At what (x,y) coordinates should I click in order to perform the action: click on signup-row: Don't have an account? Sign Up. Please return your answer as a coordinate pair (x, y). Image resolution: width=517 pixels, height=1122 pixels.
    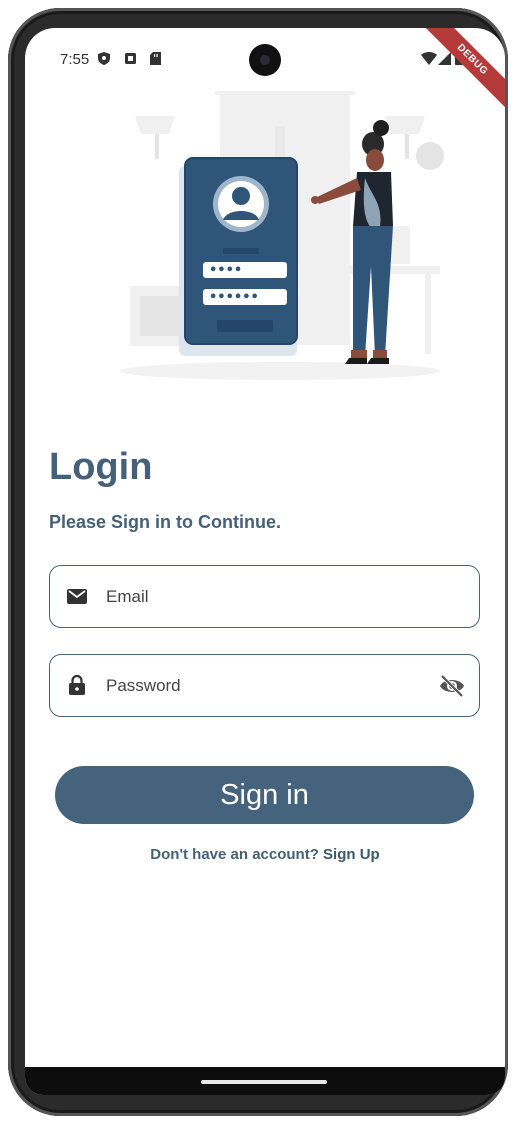
    Looking at the image, I should click on (265, 854).